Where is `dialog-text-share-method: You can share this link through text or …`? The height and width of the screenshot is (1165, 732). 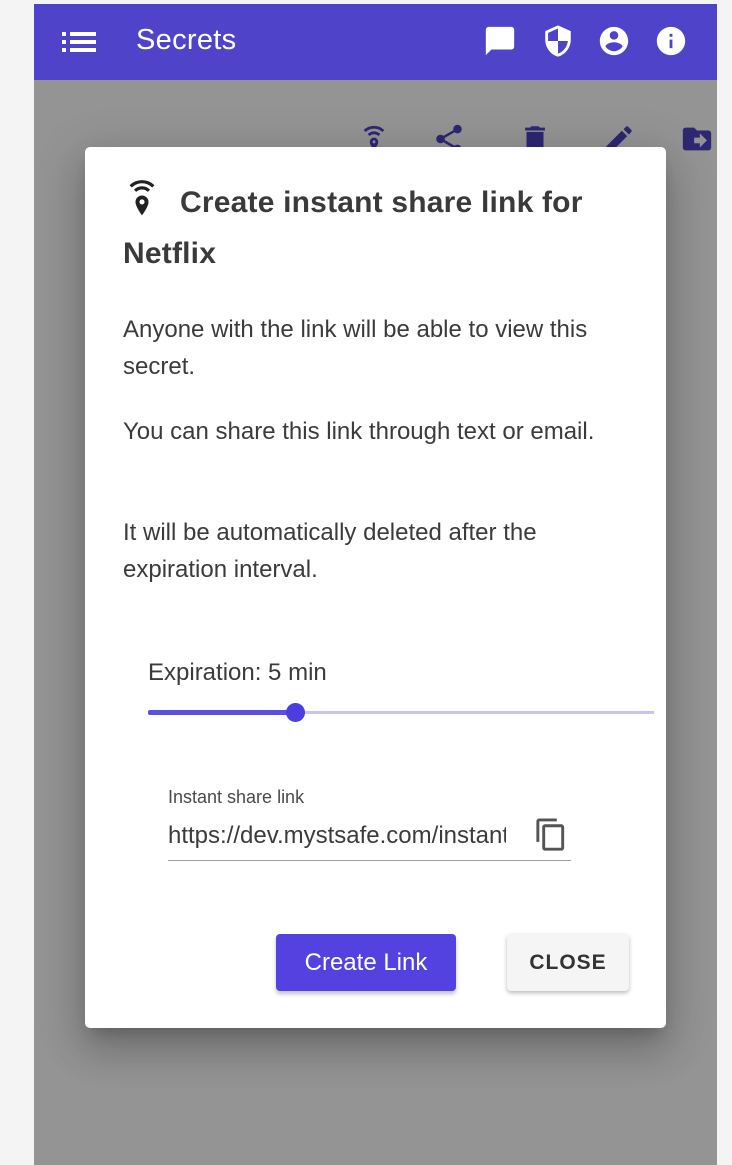
dialog-text-share-method: You can share this link through text or … is located at coordinates (359, 431).